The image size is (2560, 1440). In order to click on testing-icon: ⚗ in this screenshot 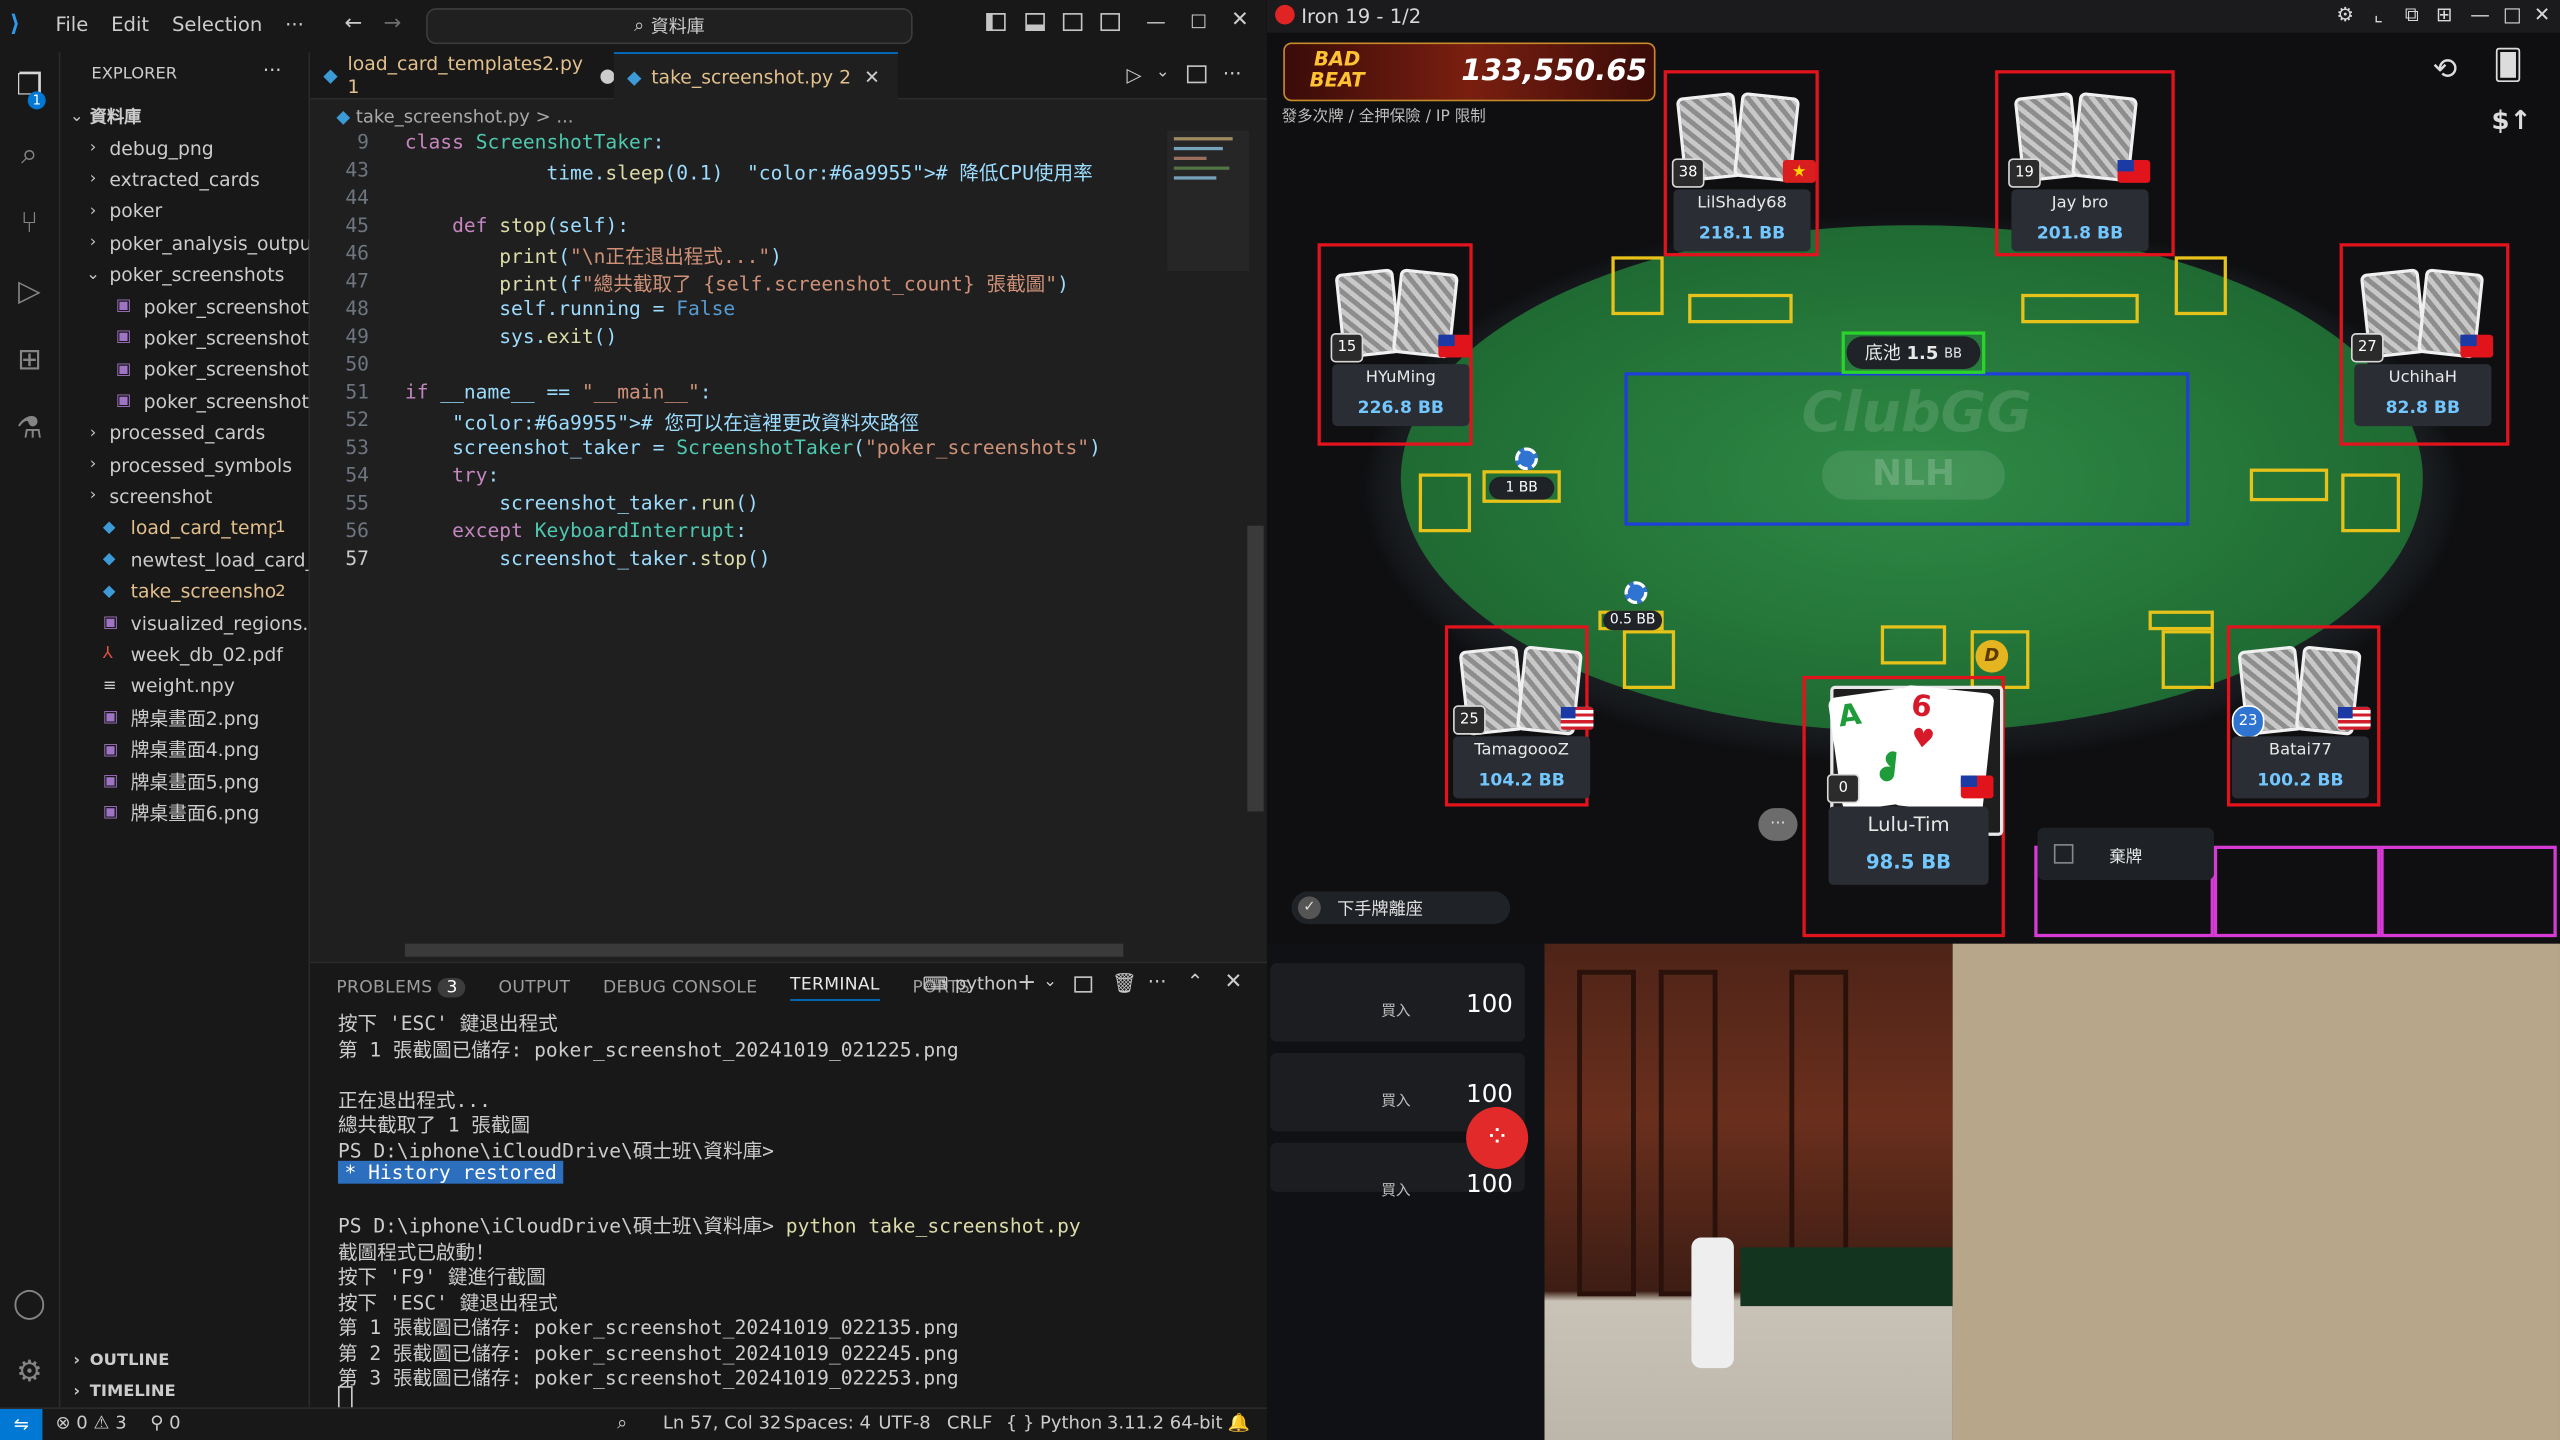, I will do `click(29, 427)`.